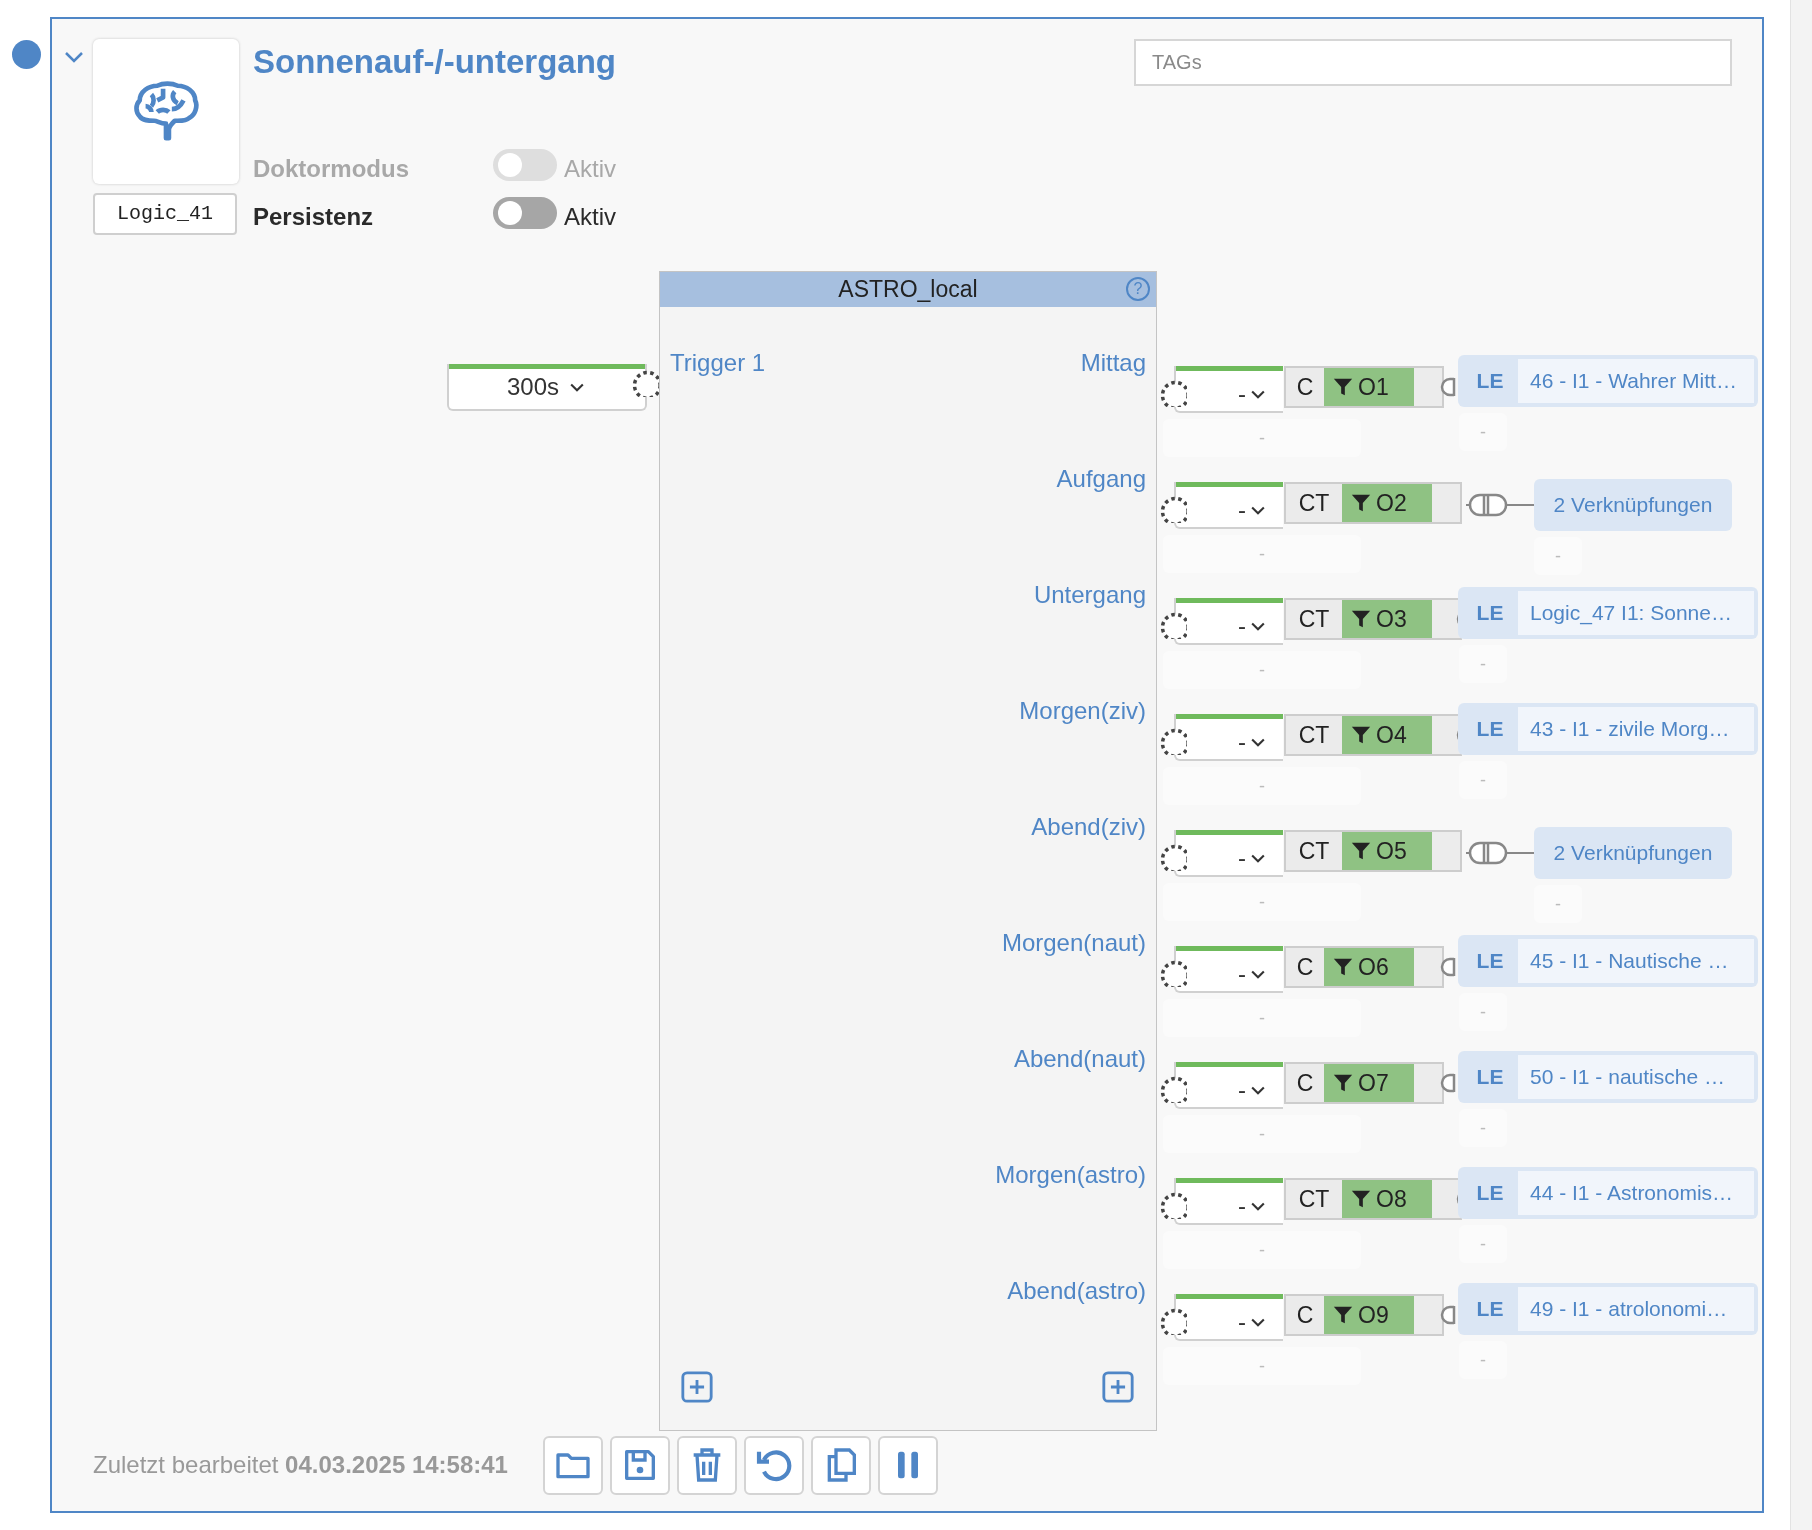 The image size is (1812, 1530). Describe the element at coordinates (1079, 1059) in the screenshot. I see `output-label: Abend(naut)` at that location.